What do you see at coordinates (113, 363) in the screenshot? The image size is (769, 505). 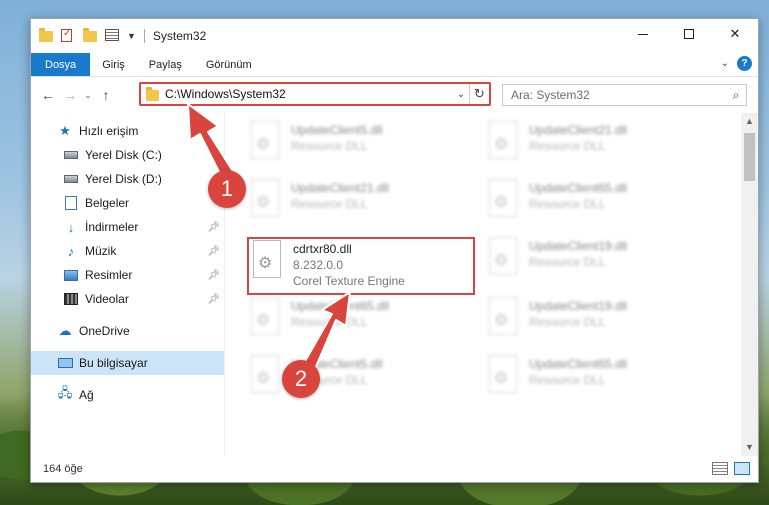 I see `nav-item-label: Bu bilgisayar` at bounding box center [113, 363].